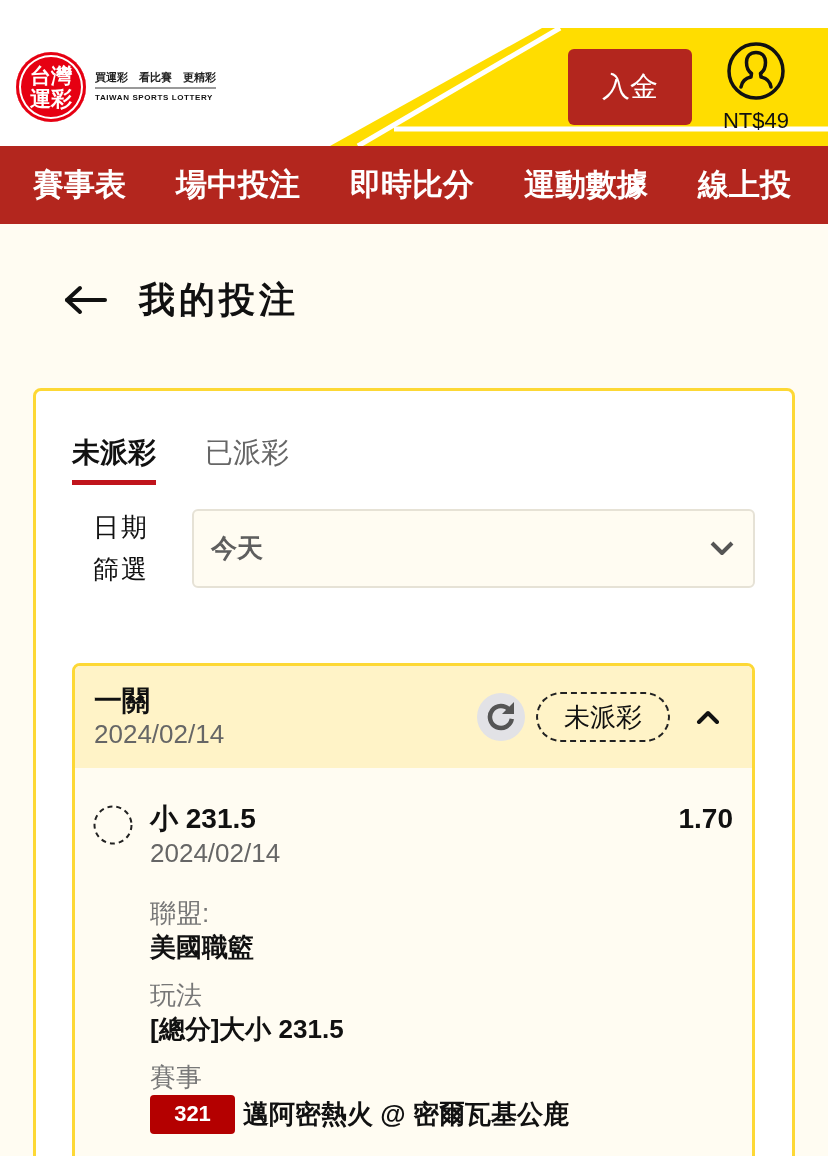  What do you see at coordinates (176, 1077) in the screenshot?
I see `detail-label: 賽事` at bounding box center [176, 1077].